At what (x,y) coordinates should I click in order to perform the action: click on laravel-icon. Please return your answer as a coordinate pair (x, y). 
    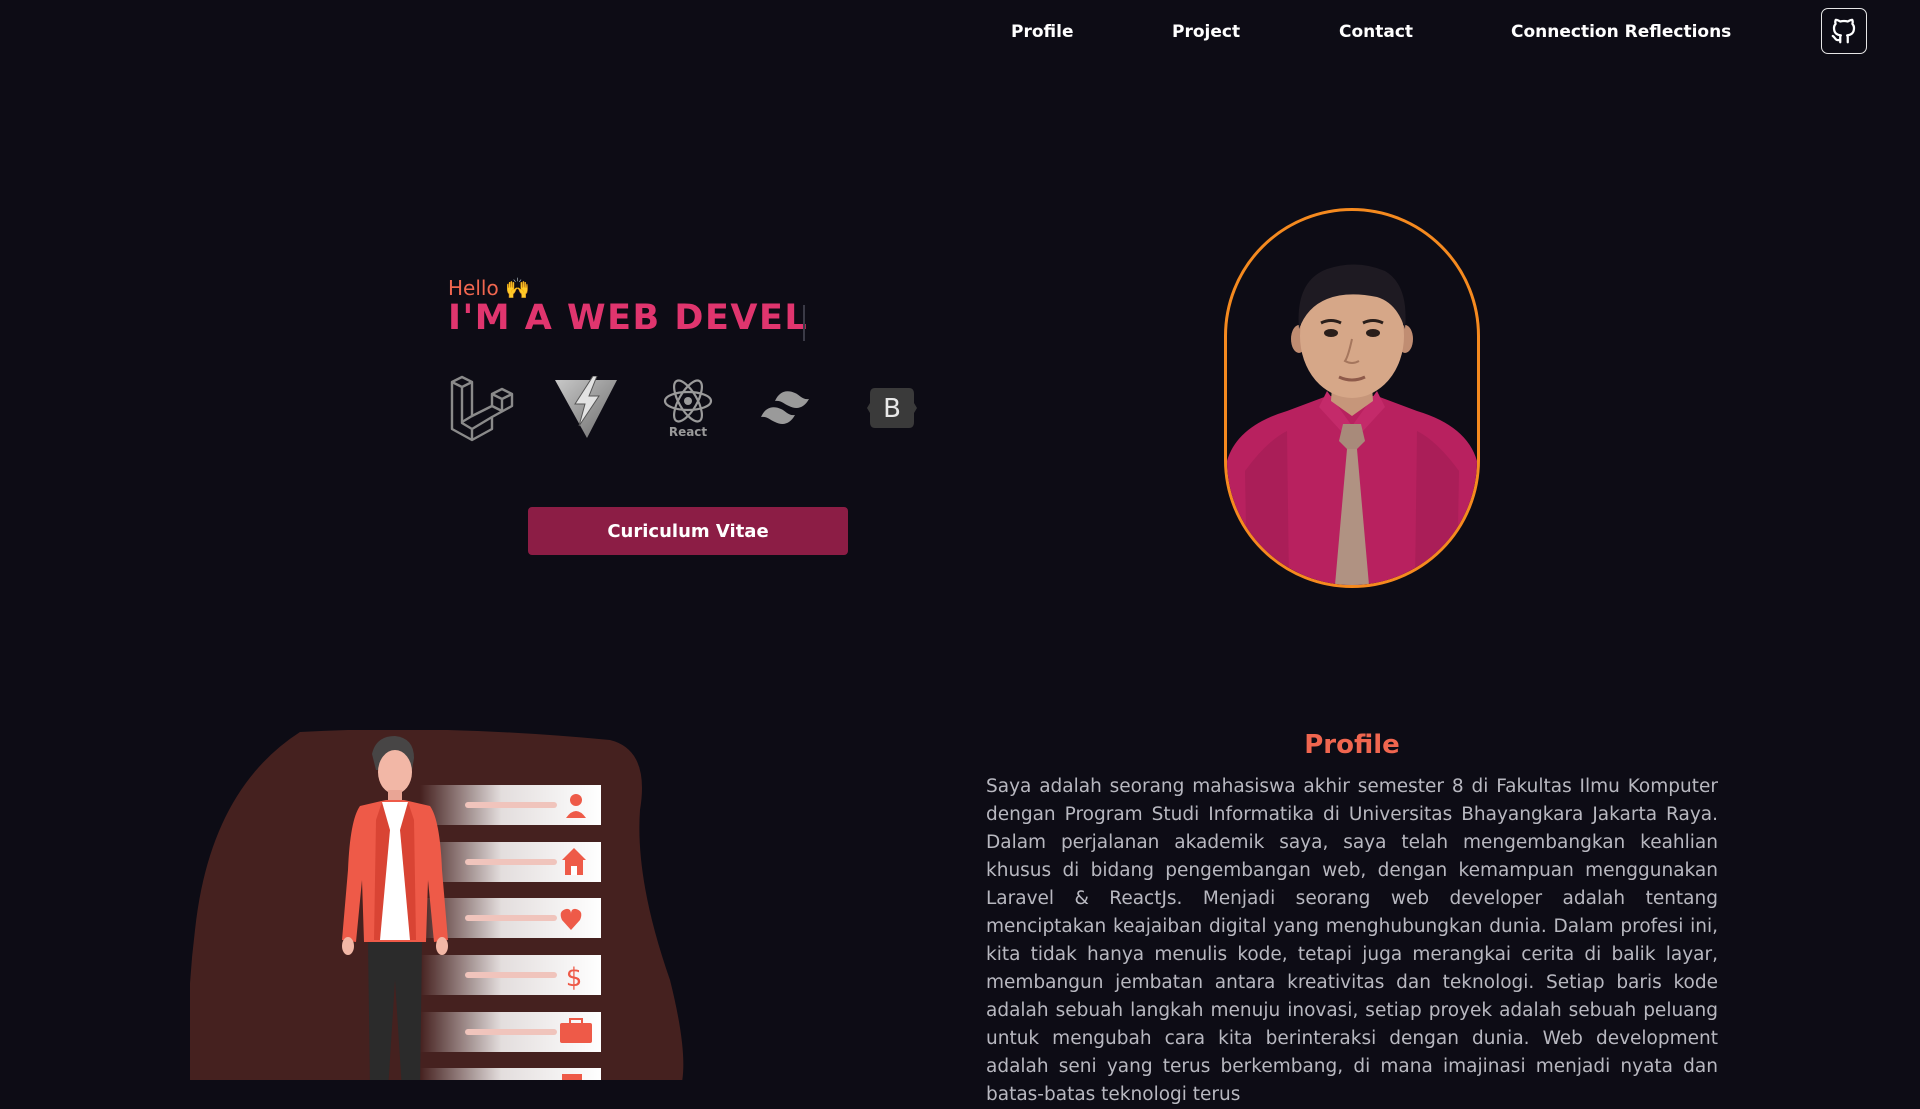
    Looking at the image, I should click on (482, 408).